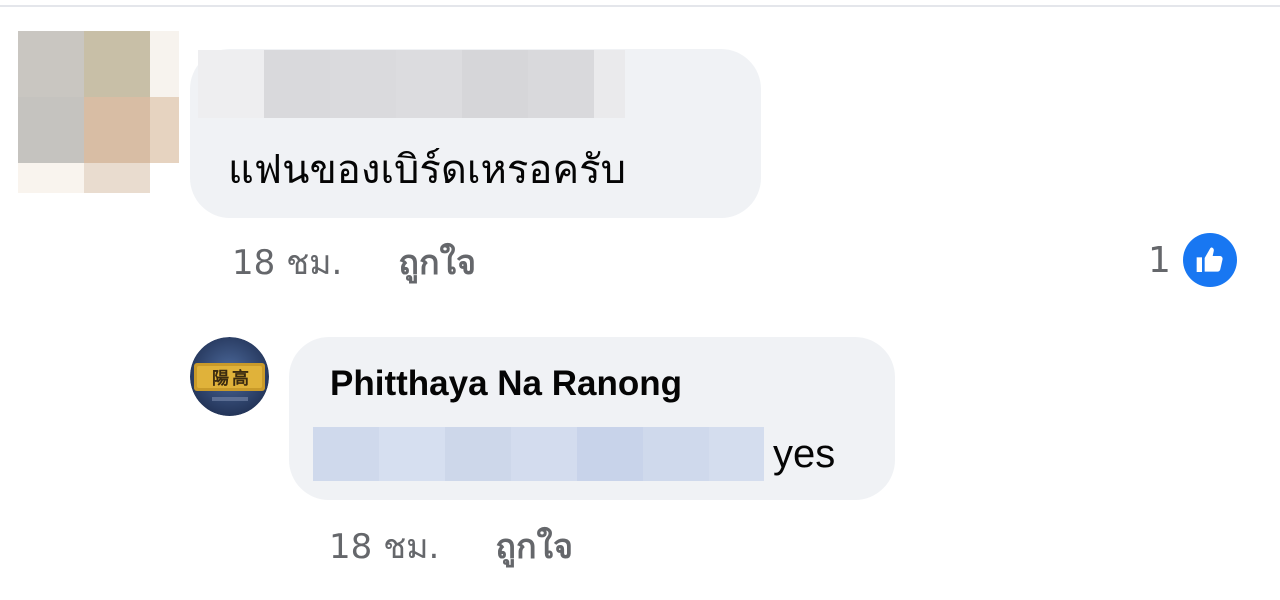  What do you see at coordinates (1159, 260) in the screenshot?
I see `reaction-count: 1` at bounding box center [1159, 260].